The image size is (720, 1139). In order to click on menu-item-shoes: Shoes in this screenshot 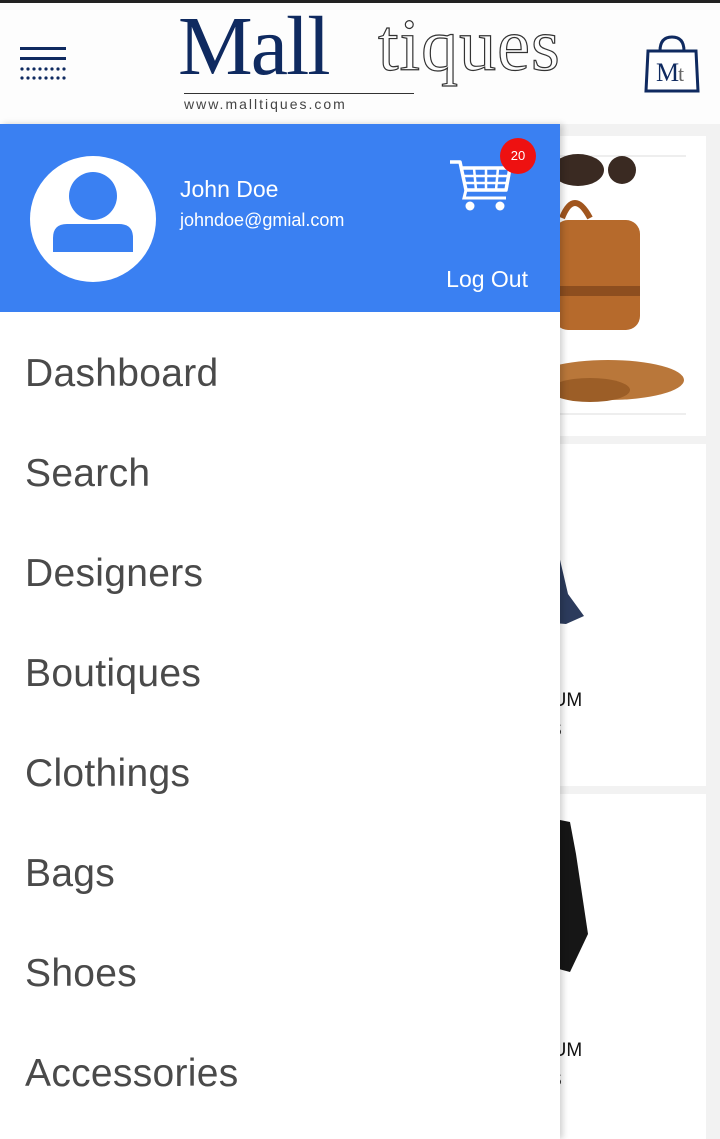, I will do `click(280, 962)`.